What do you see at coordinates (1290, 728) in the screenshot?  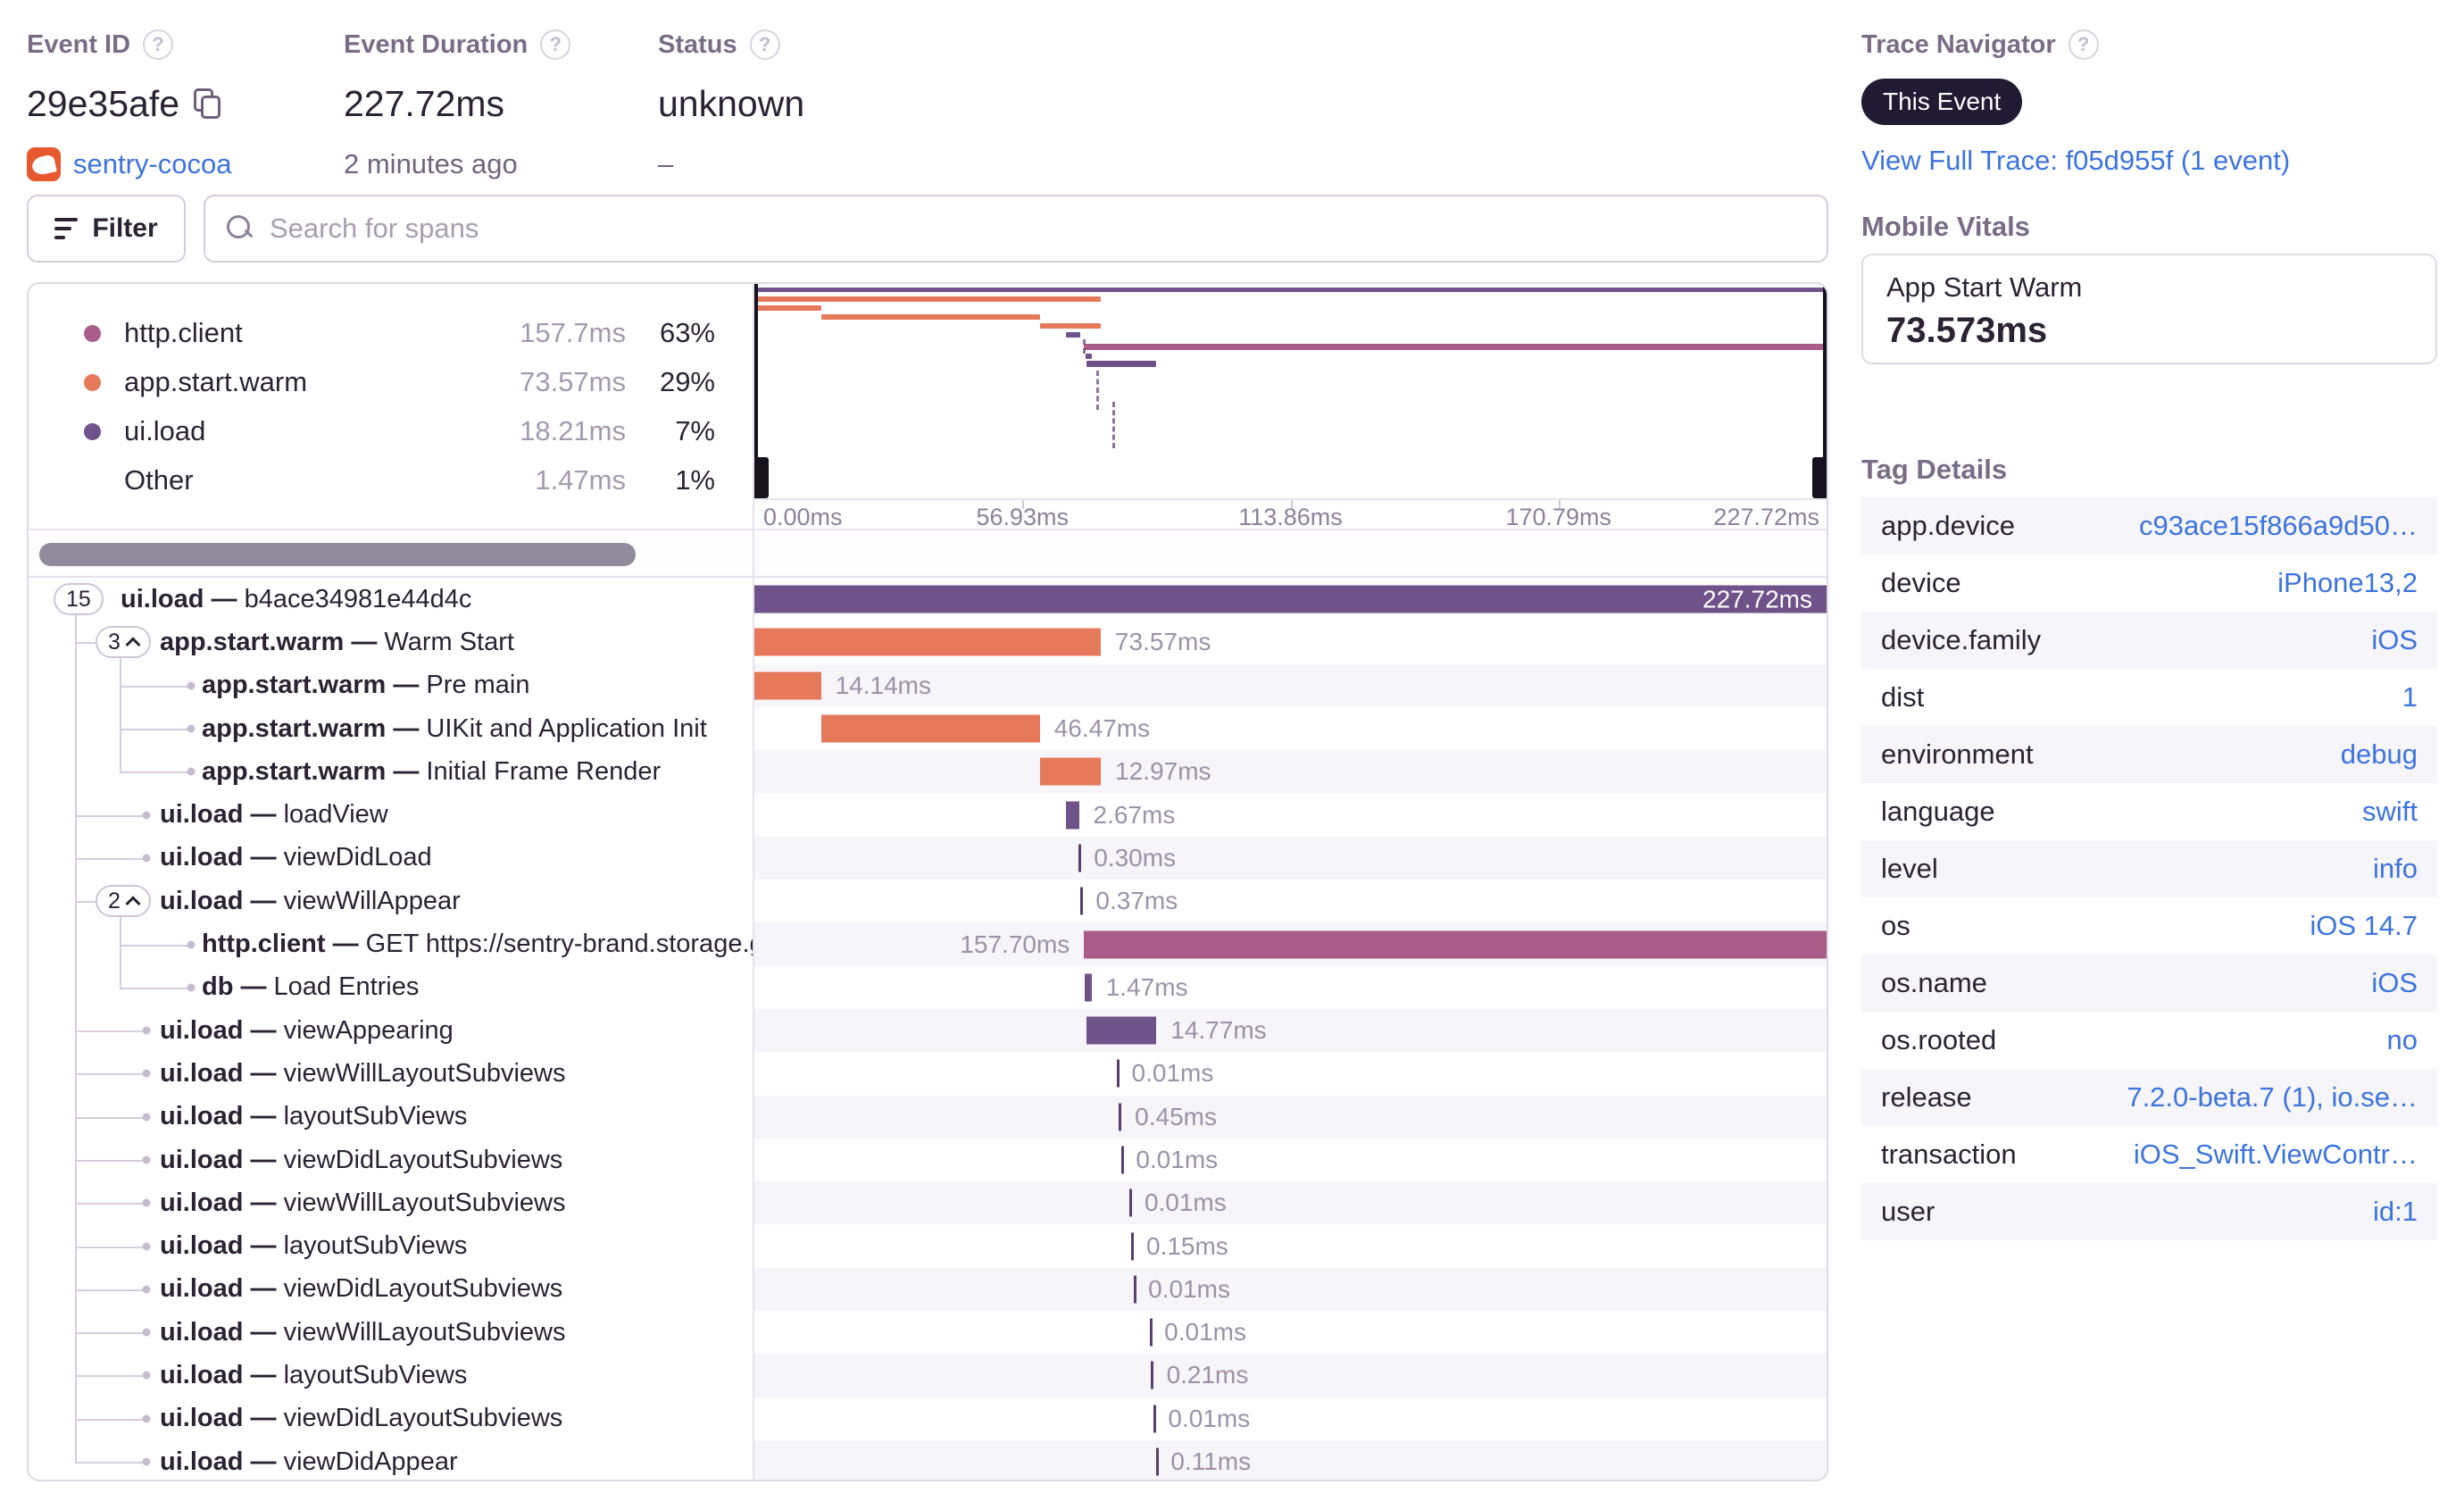 I see `span-duration-cell: 46.47ms` at bounding box center [1290, 728].